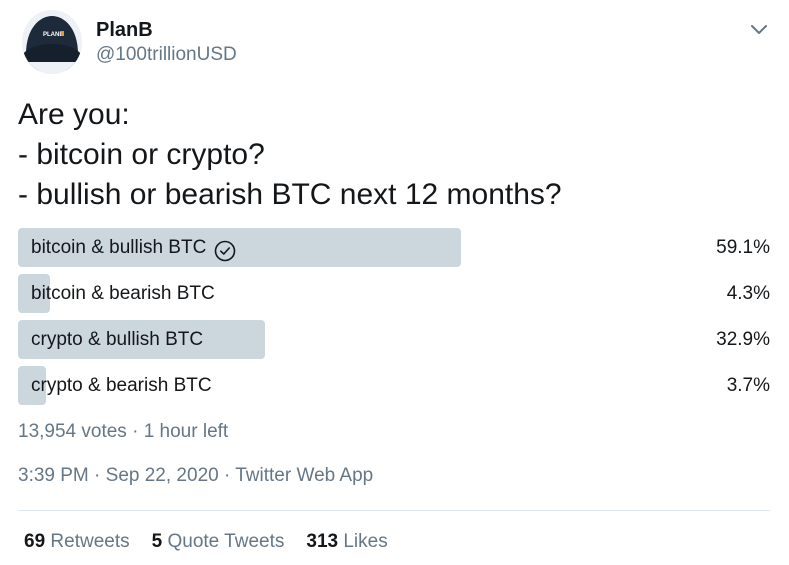 This screenshot has width=789, height=565. What do you see at coordinates (743, 247) in the screenshot?
I see `poll-option-percent: 59.1%` at bounding box center [743, 247].